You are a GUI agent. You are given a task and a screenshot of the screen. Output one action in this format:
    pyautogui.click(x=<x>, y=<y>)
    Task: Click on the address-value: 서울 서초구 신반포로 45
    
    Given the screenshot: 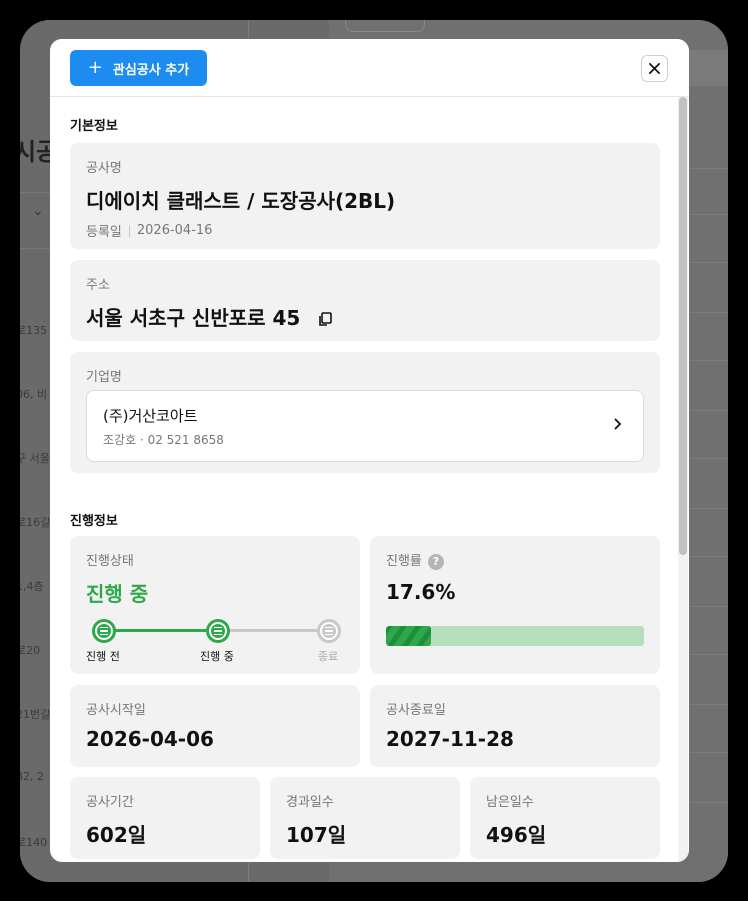 What is the action you would take?
    pyautogui.click(x=193, y=318)
    